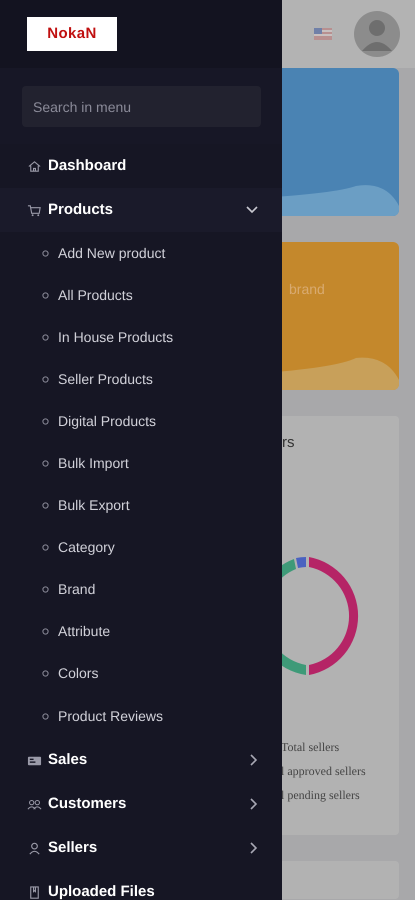  I want to click on submenu-item: Add New product, so click(112, 253).